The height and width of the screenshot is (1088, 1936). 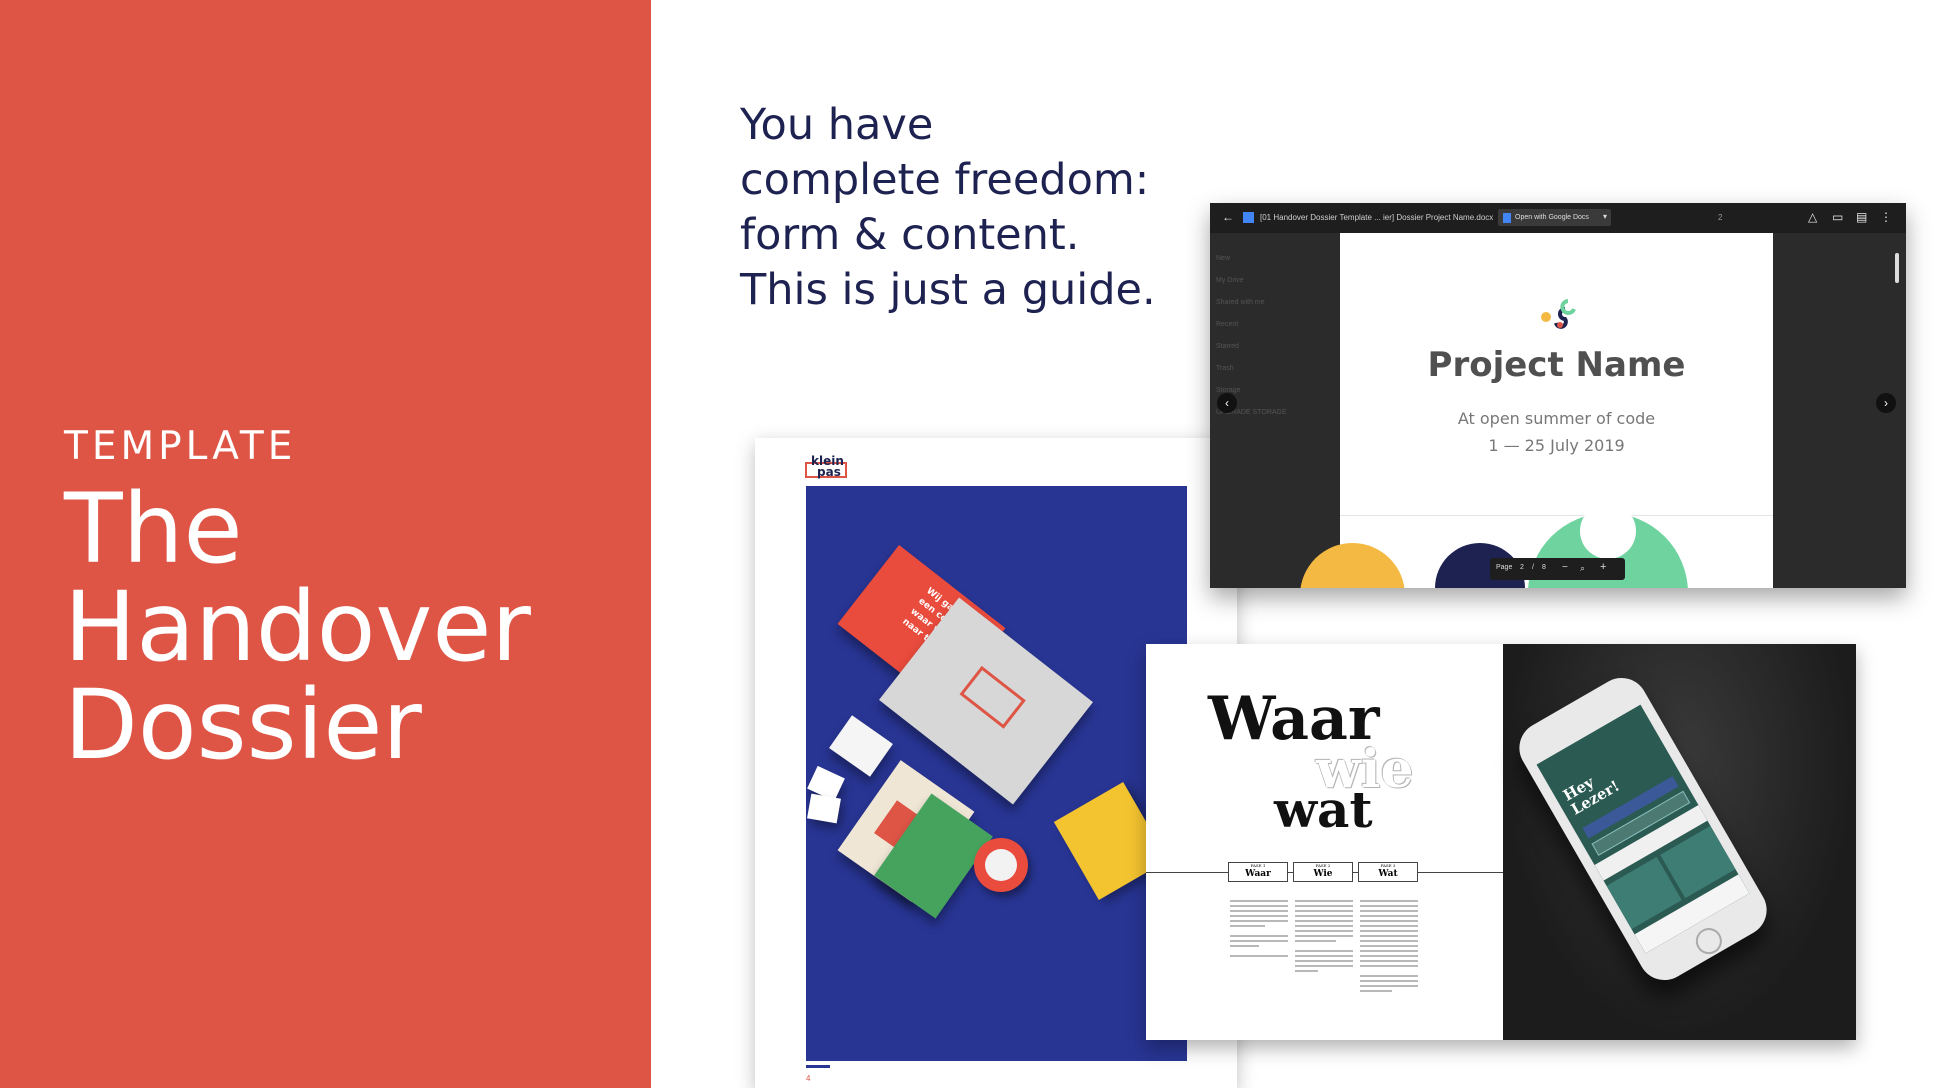 What do you see at coordinates (829, 472) in the screenshot?
I see `logo-word: pas` at bounding box center [829, 472].